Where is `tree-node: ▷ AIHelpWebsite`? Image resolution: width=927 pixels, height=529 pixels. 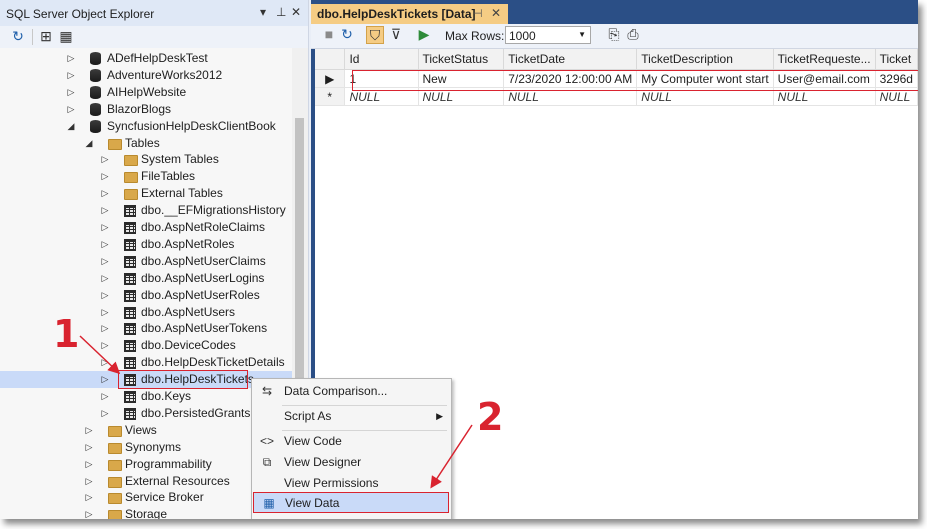
tree-node: ▷ AIHelpWebsite is located at coordinates (146, 92).